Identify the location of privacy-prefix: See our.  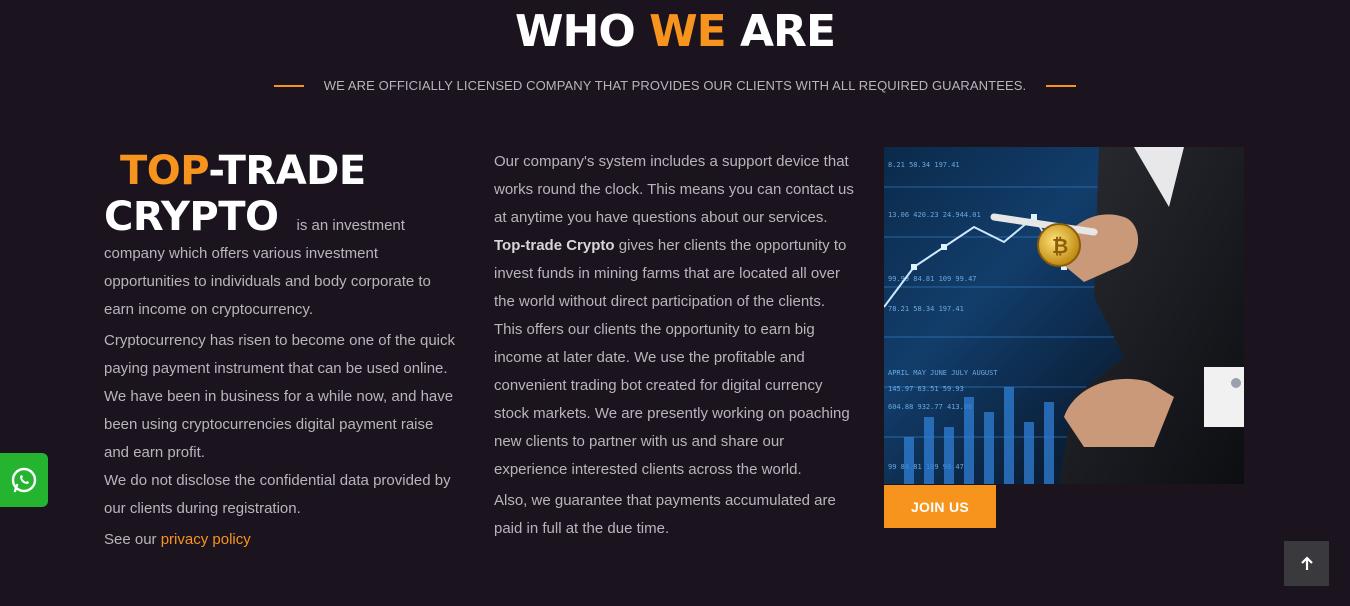
(132, 539).